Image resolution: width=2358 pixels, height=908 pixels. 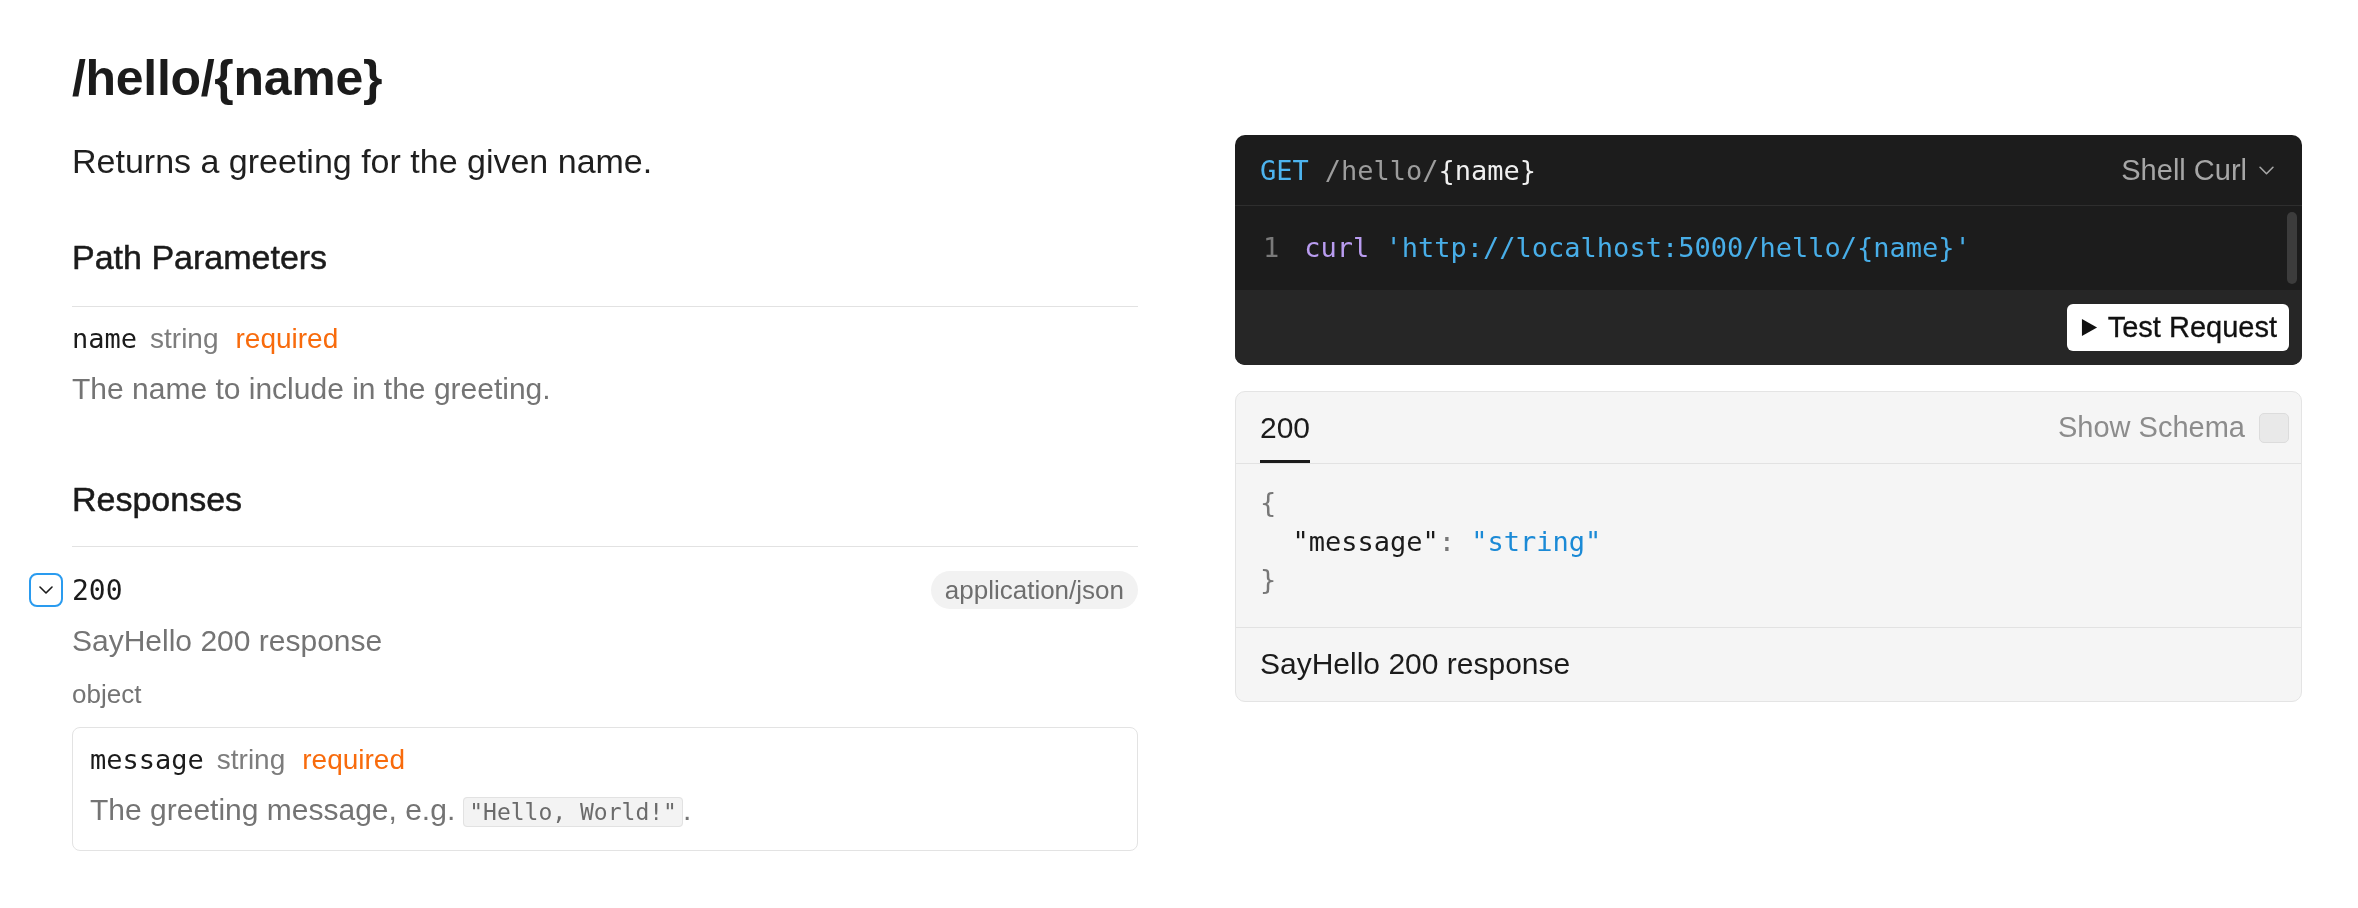 What do you see at coordinates (391, 810) in the screenshot?
I see `property-description: The greeting message, e.g. "Hello, World!" .` at bounding box center [391, 810].